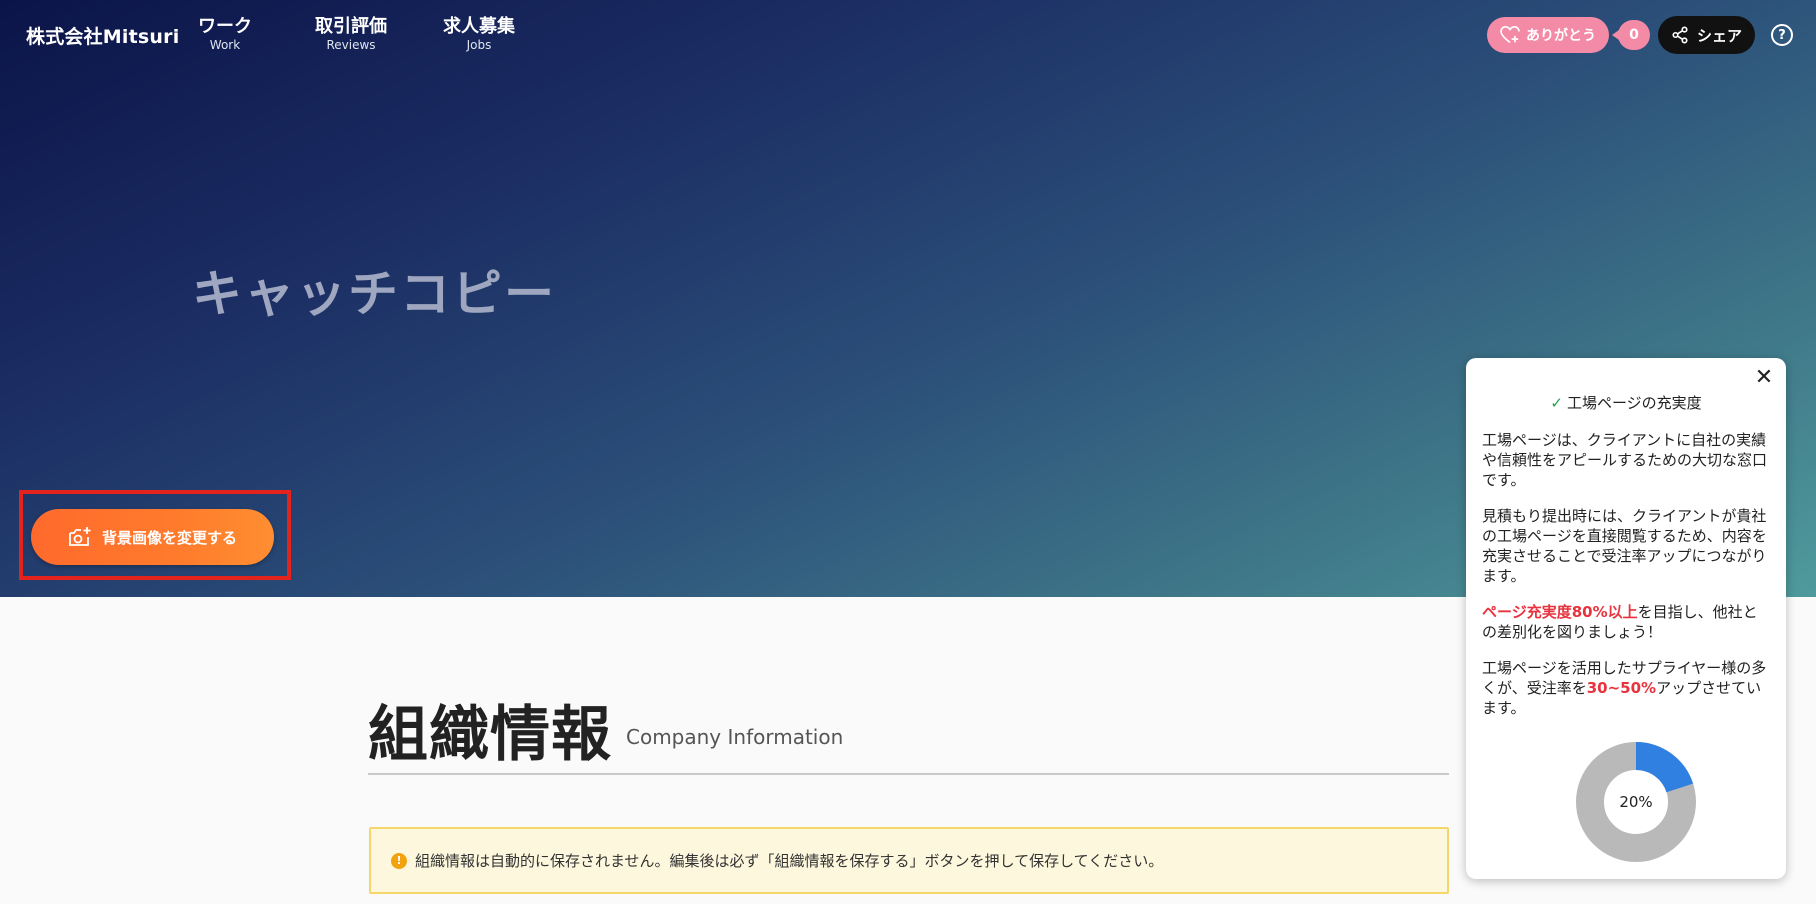  What do you see at coordinates (1621, 688) in the screenshot?
I see `panel-stat-highlight: 30~50%` at bounding box center [1621, 688].